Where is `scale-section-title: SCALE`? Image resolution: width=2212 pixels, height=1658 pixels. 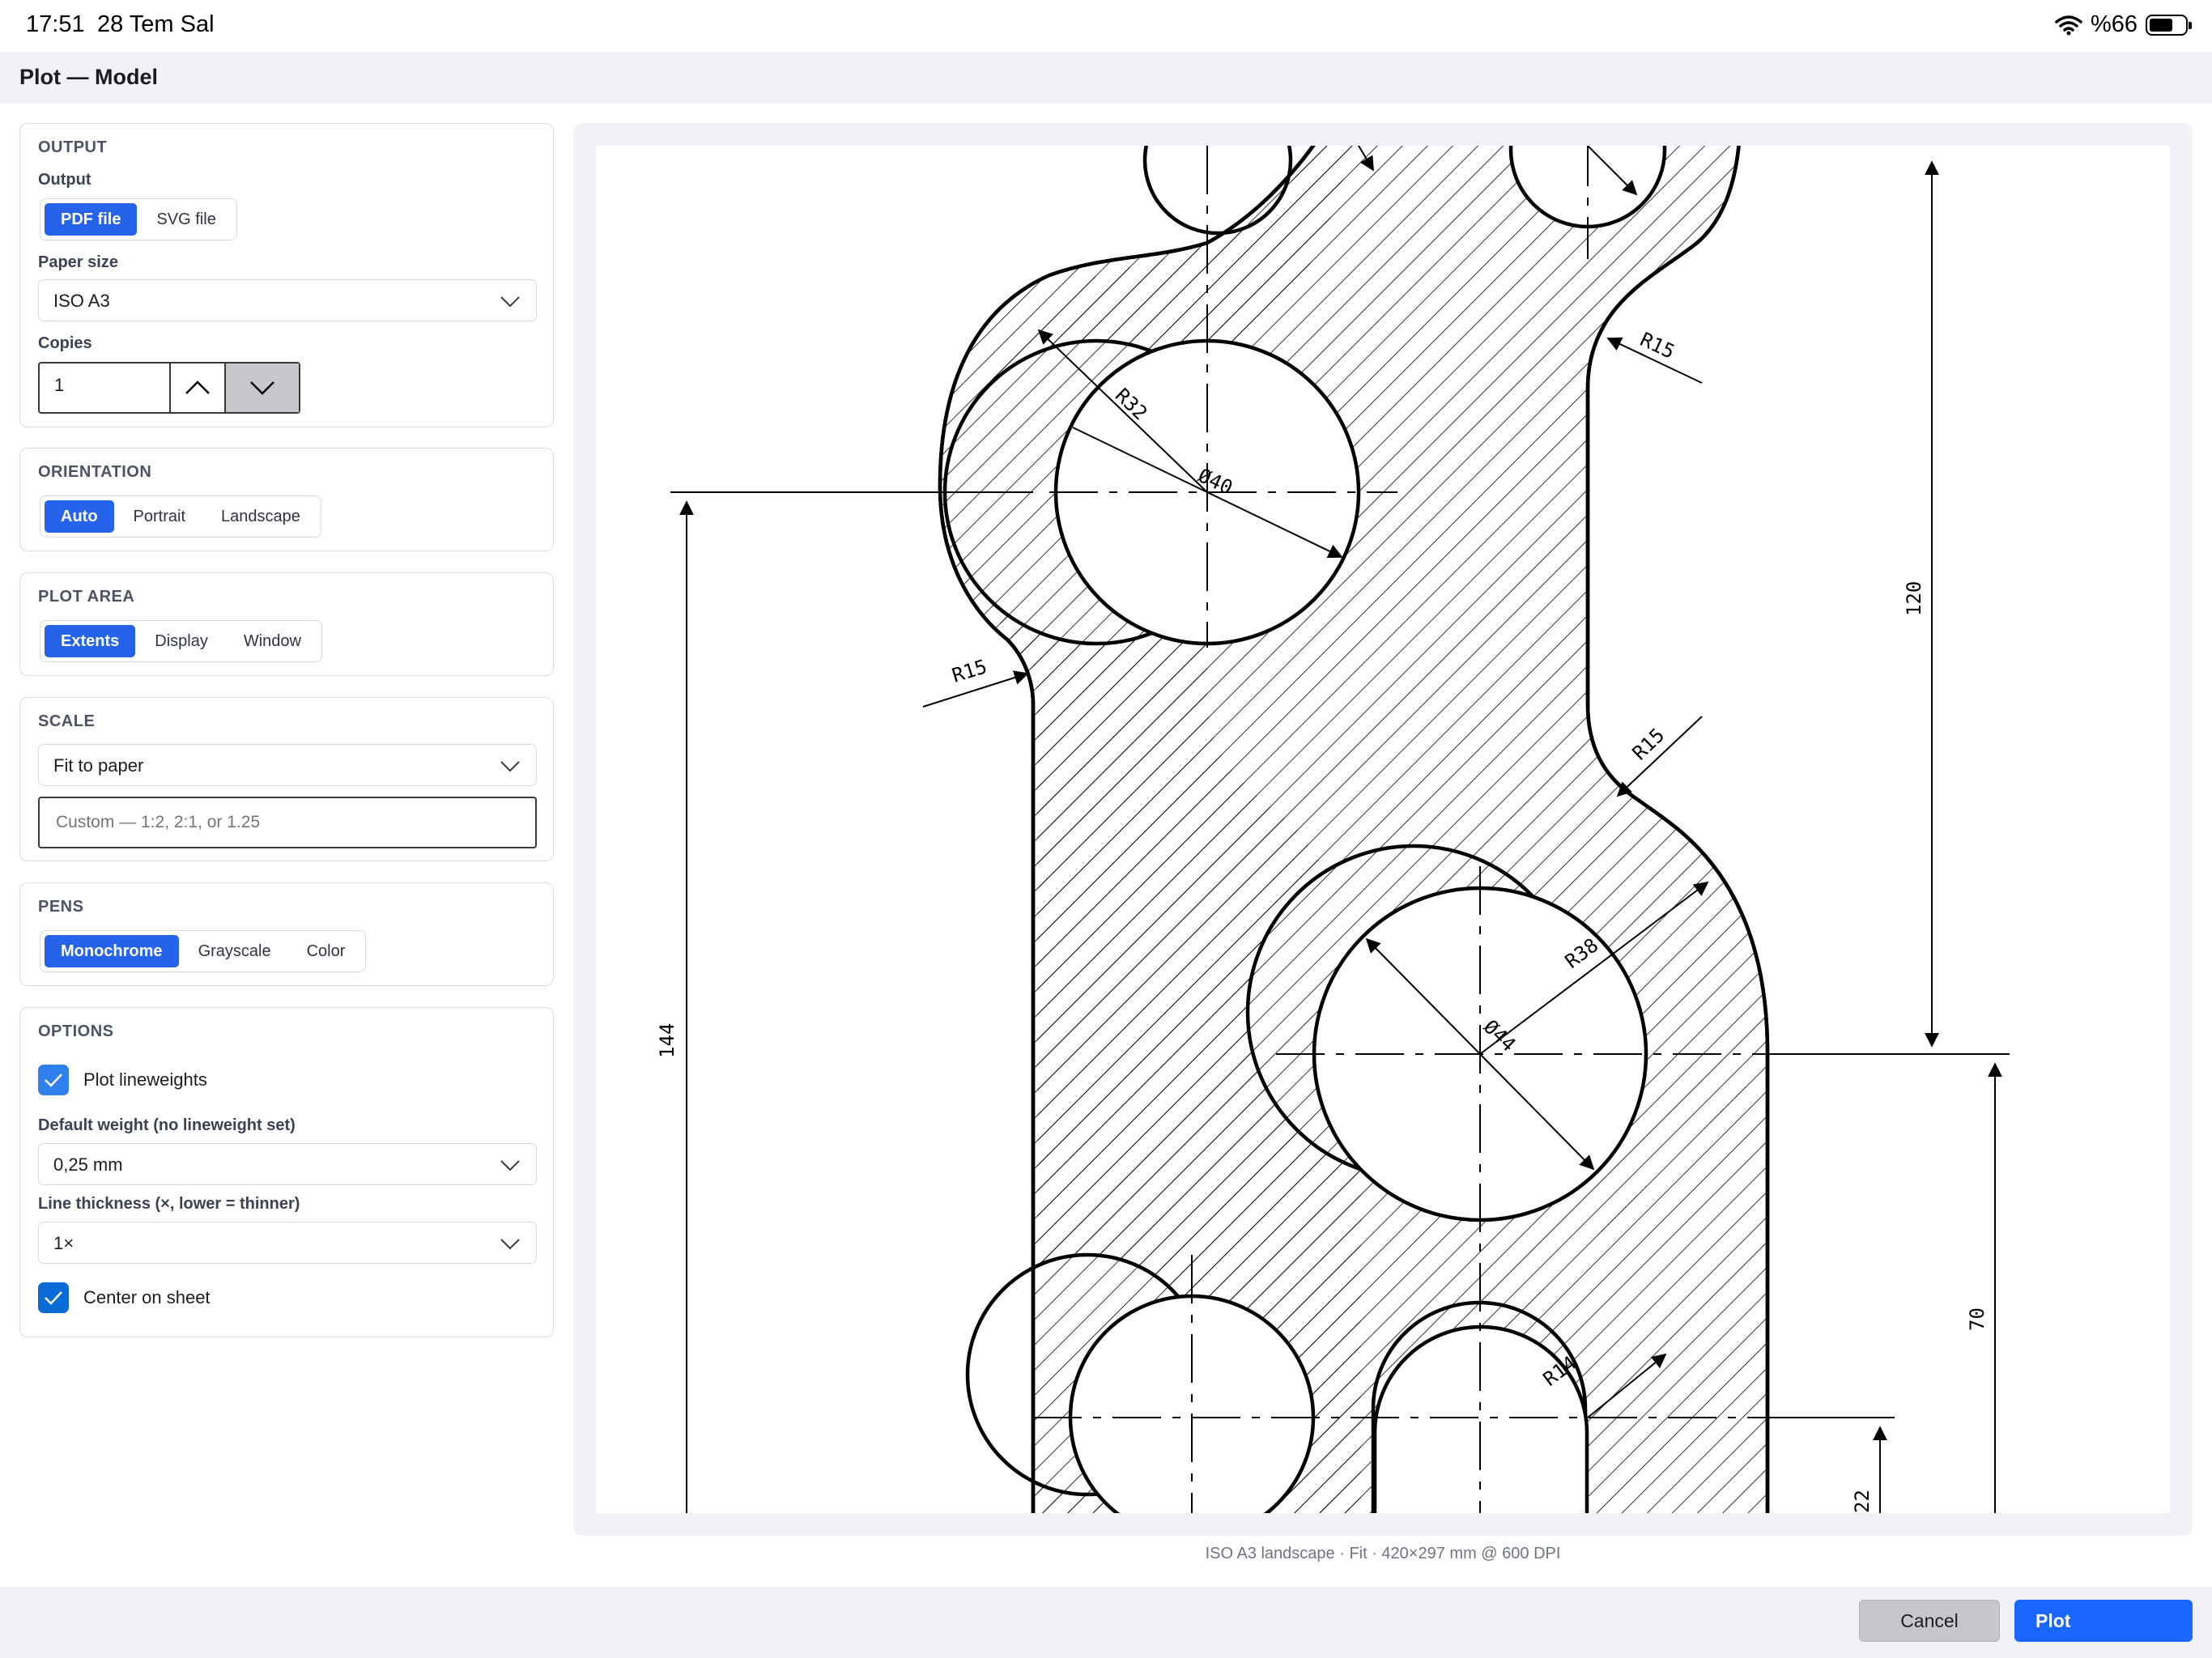 scale-section-title: SCALE is located at coordinates (67, 721).